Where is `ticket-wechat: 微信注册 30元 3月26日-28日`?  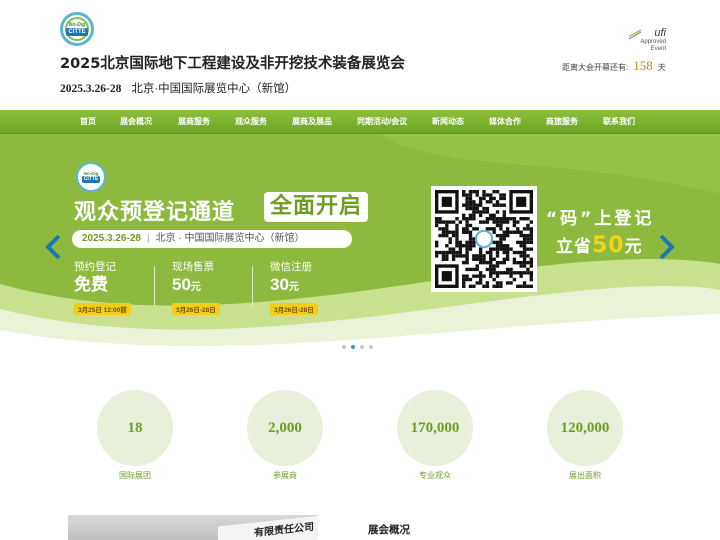
ticket-wechat: 微信注册 30元 3月26日-28日 is located at coordinates (294, 288).